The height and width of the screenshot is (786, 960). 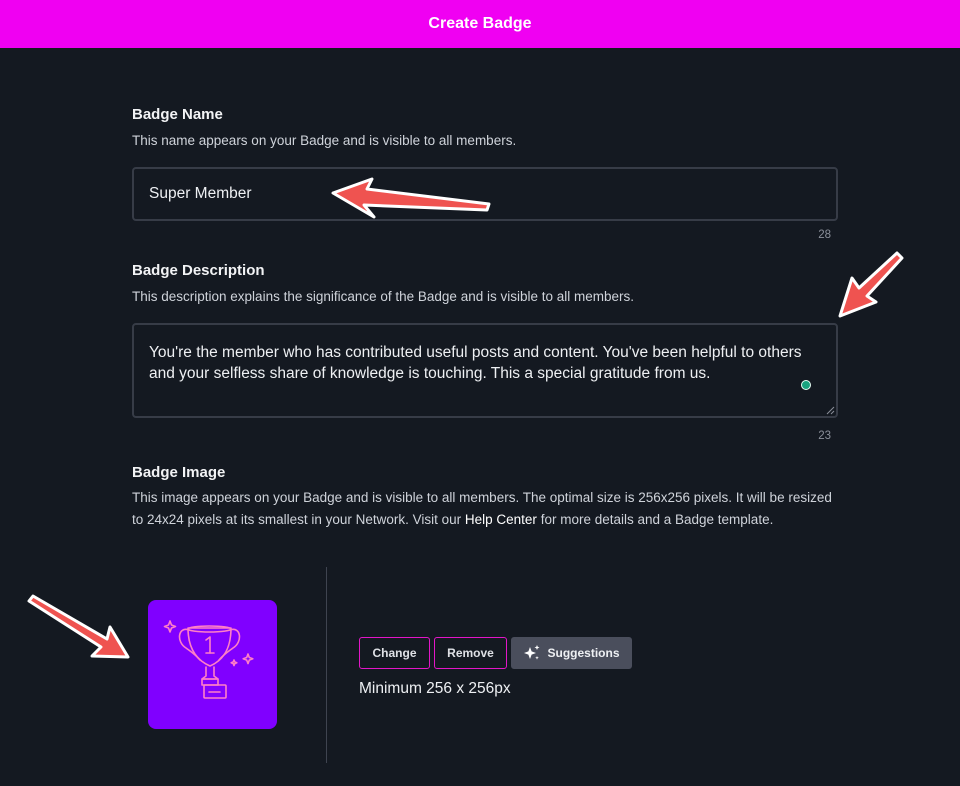 I want to click on trophy-icon, so click(x=208, y=659).